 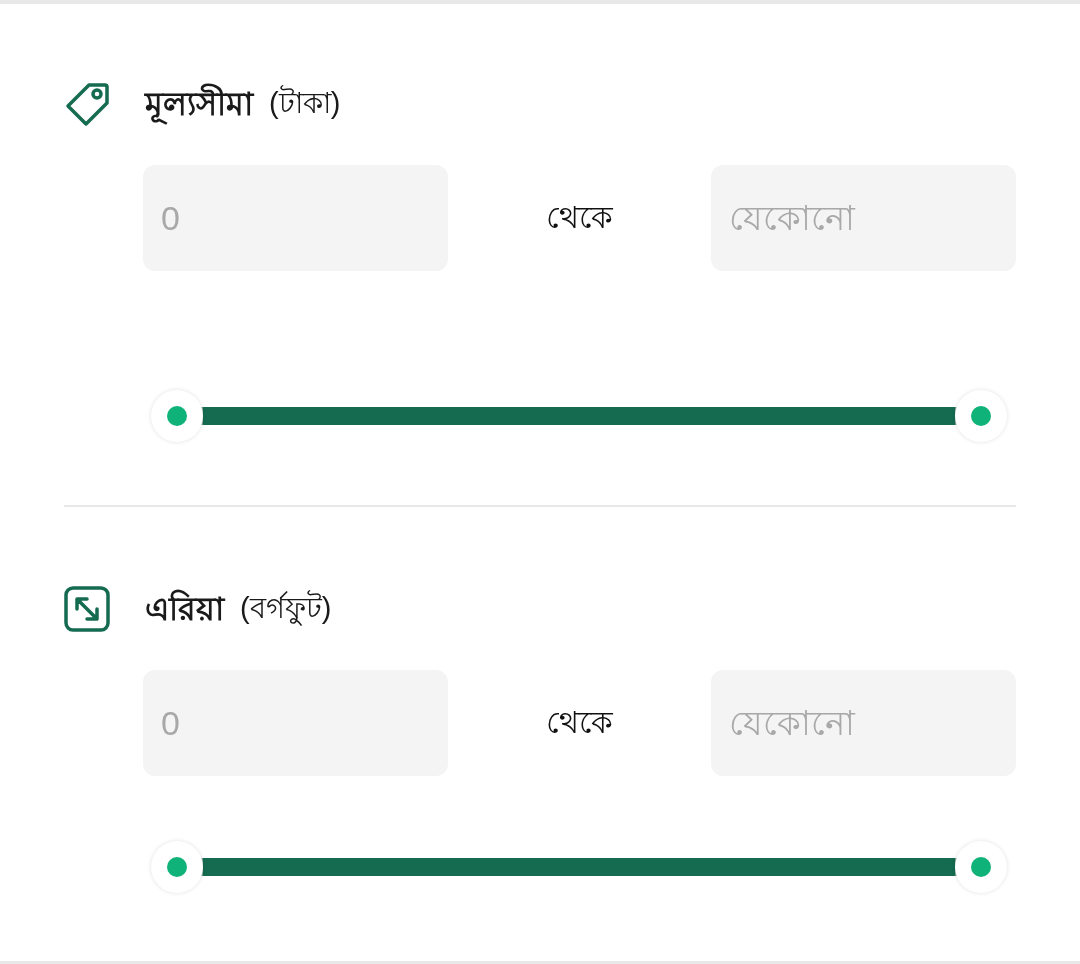 What do you see at coordinates (184, 608) in the screenshot?
I see `section-title: এরিয়া` at bounding box center [184, 608].